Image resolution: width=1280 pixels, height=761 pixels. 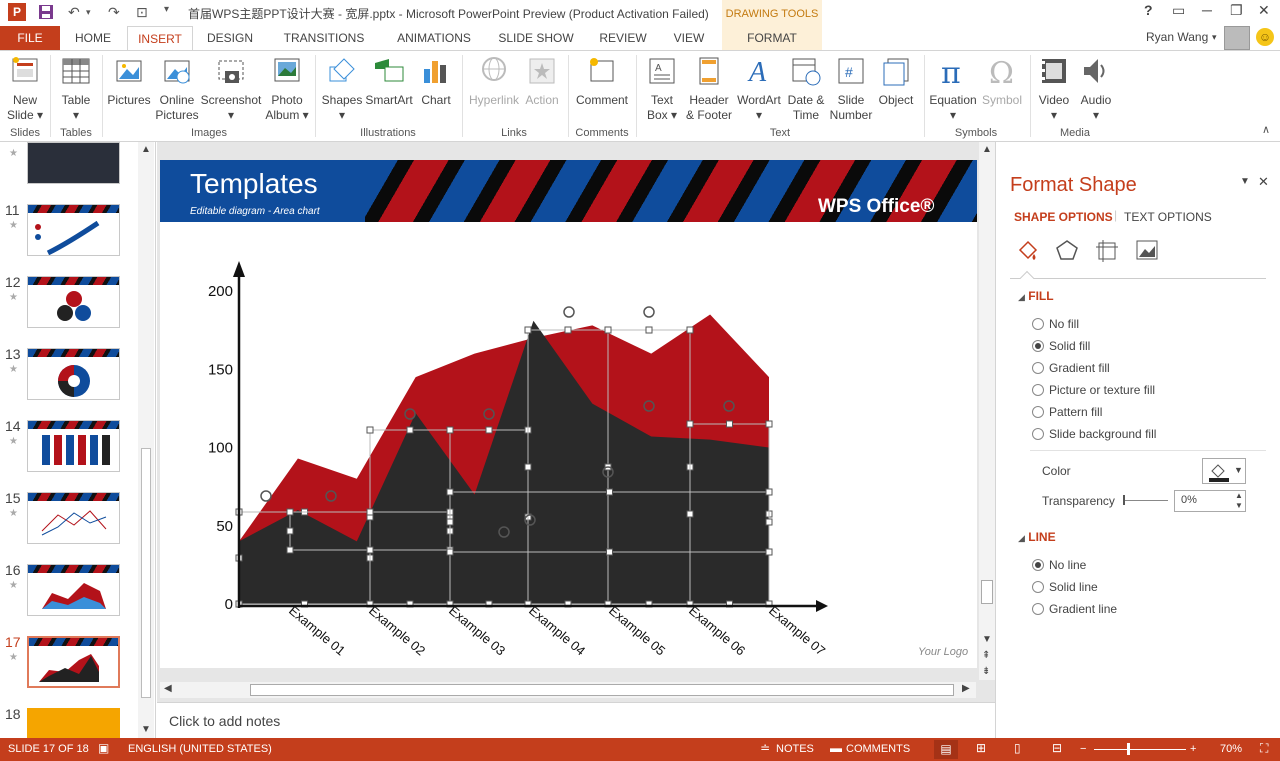 I want to click on language-indicator: ENGLISH (UNITED STATES), so click(x=200, y=749).